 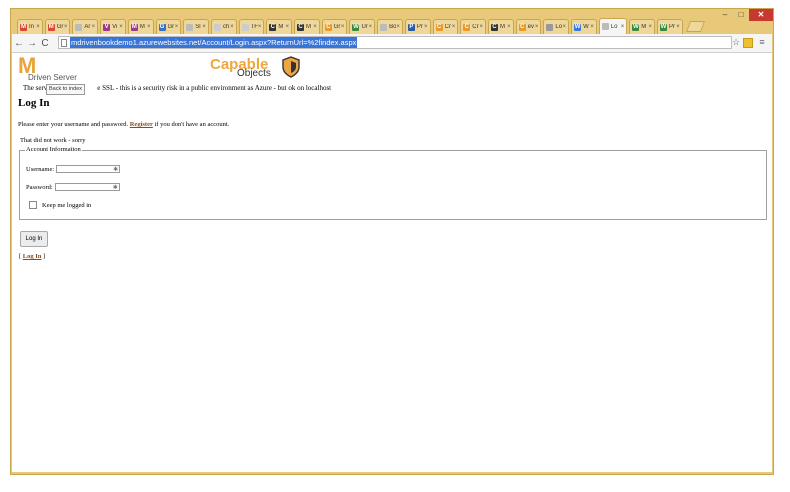 I want to click on tab-label: ev, so click(x=530, y=27).